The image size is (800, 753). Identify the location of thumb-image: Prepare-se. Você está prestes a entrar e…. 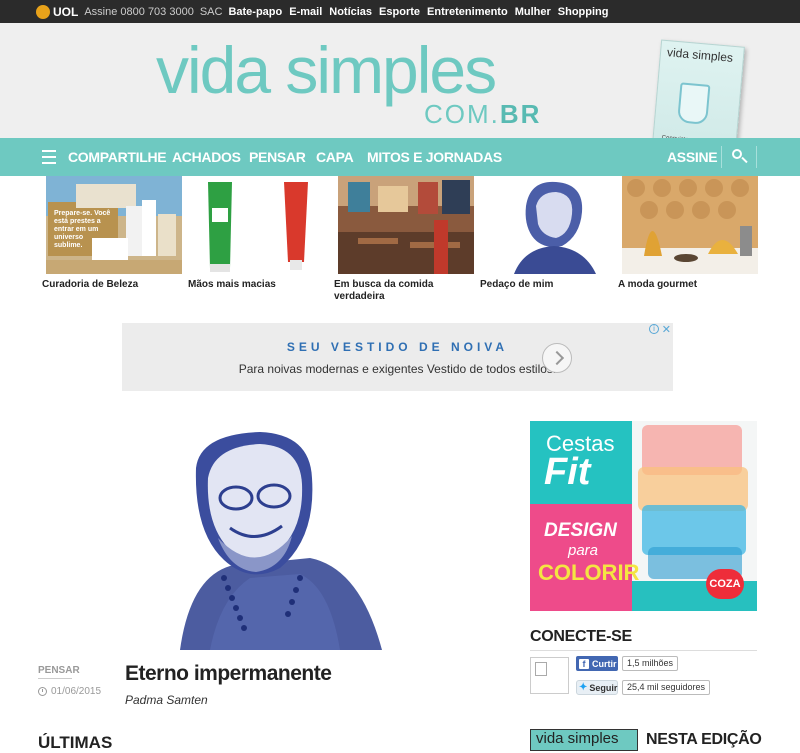
(114, 225).